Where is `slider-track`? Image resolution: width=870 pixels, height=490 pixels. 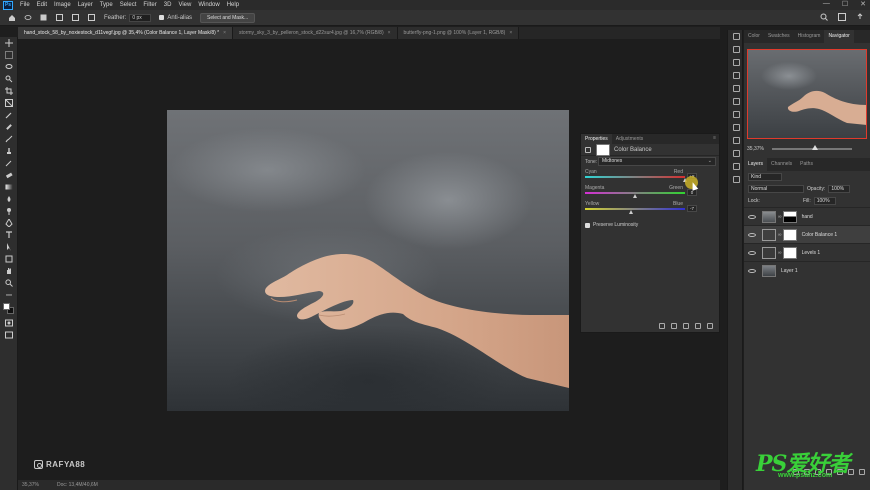 slider-track is located at coordinates (635, 177).